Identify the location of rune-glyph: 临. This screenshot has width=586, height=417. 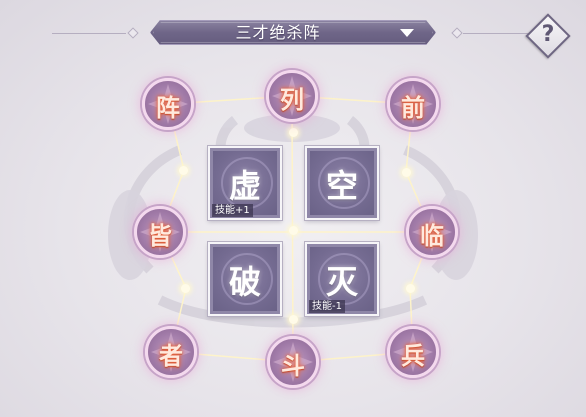
(432, 235).